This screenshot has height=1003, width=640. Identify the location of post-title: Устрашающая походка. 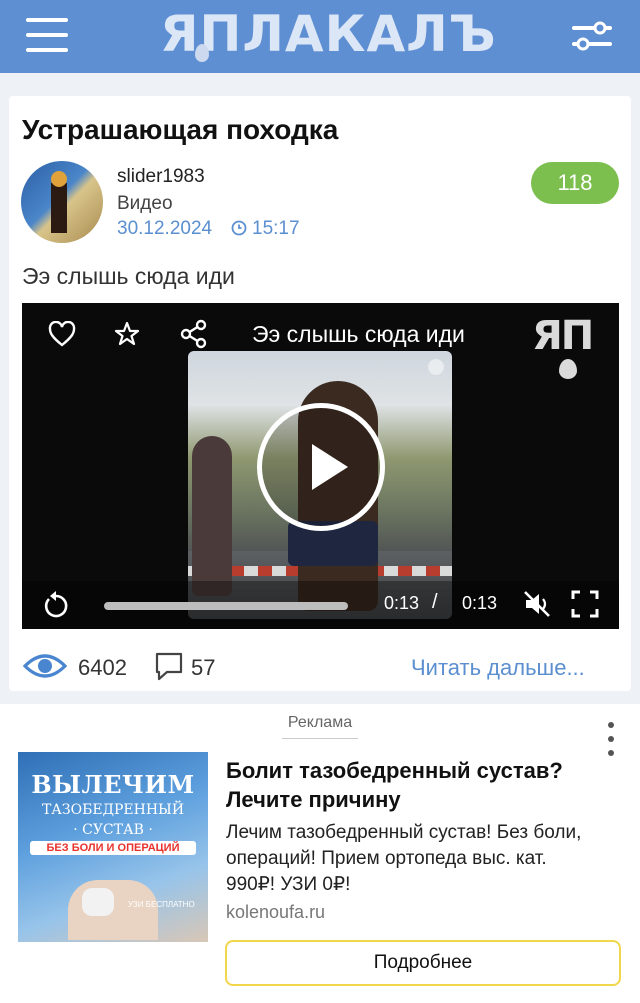
(180, 130).